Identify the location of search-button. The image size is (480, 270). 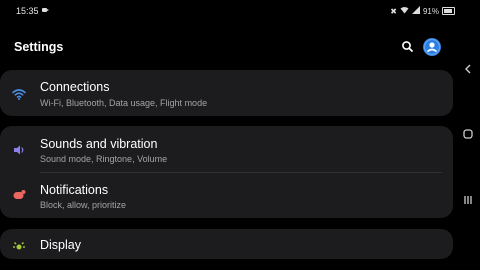
(408, 47).